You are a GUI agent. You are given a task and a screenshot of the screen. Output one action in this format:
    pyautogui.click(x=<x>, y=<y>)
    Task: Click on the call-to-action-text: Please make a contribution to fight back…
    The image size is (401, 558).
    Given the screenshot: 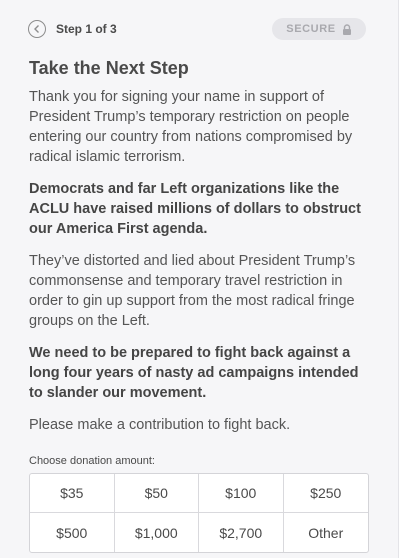 What is the action you would take?
    pyautogui.click(x=160, y=425)
    